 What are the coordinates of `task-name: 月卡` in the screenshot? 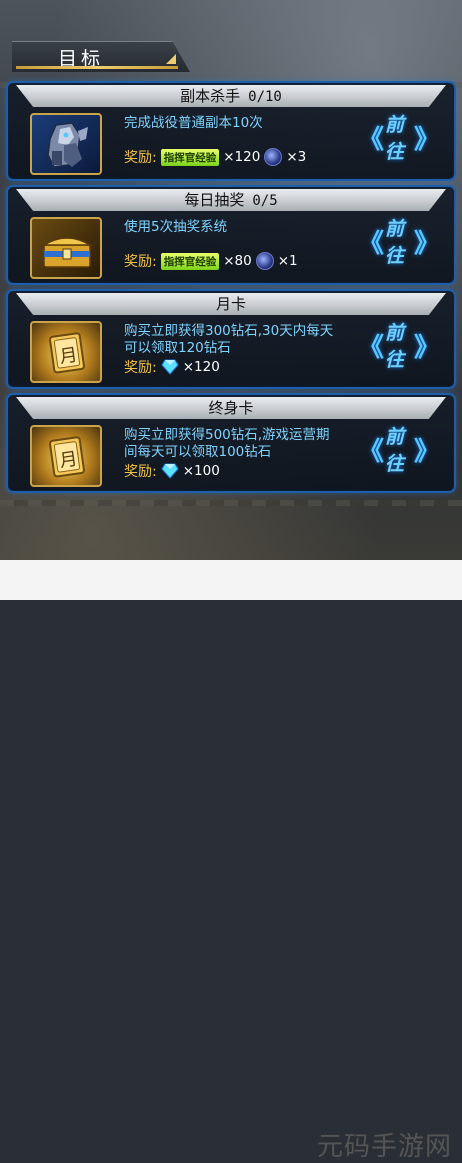 It's located at (230, 304).